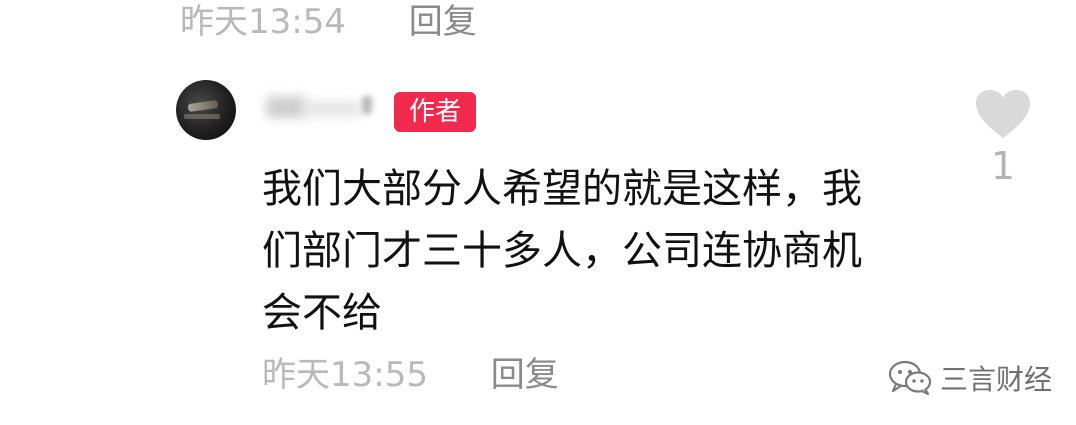 The width and height of the screenshot is (1076, 425). Describe the element at coordinates (263, 22) in the screenshot. I see `comment-timestamp: 昨天13:54` at that location.